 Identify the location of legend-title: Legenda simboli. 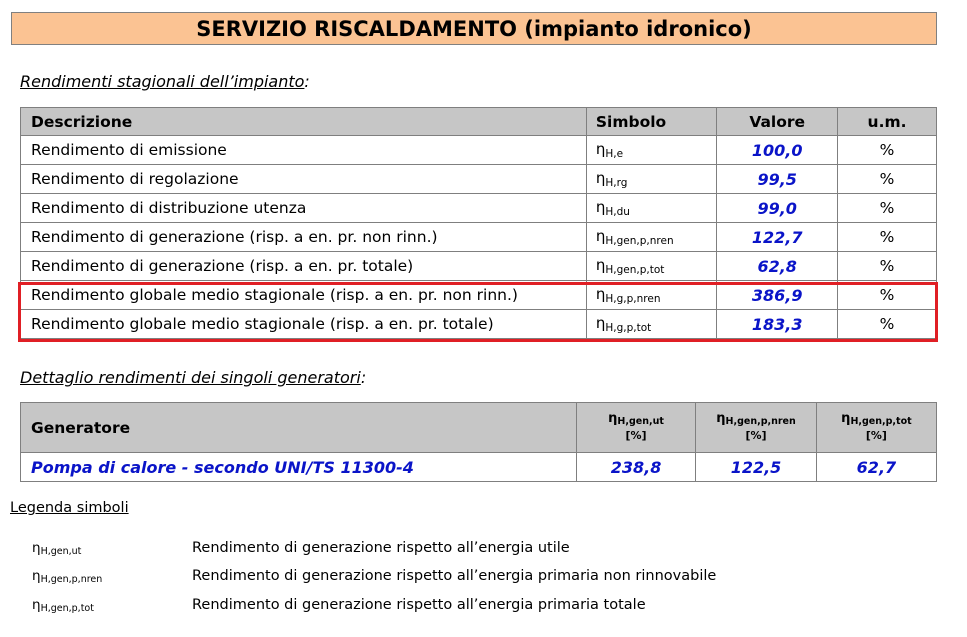
(69, 508).